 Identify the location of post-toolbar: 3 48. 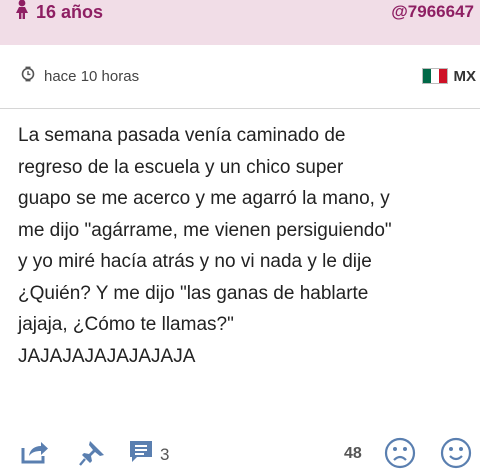
(240, 453).